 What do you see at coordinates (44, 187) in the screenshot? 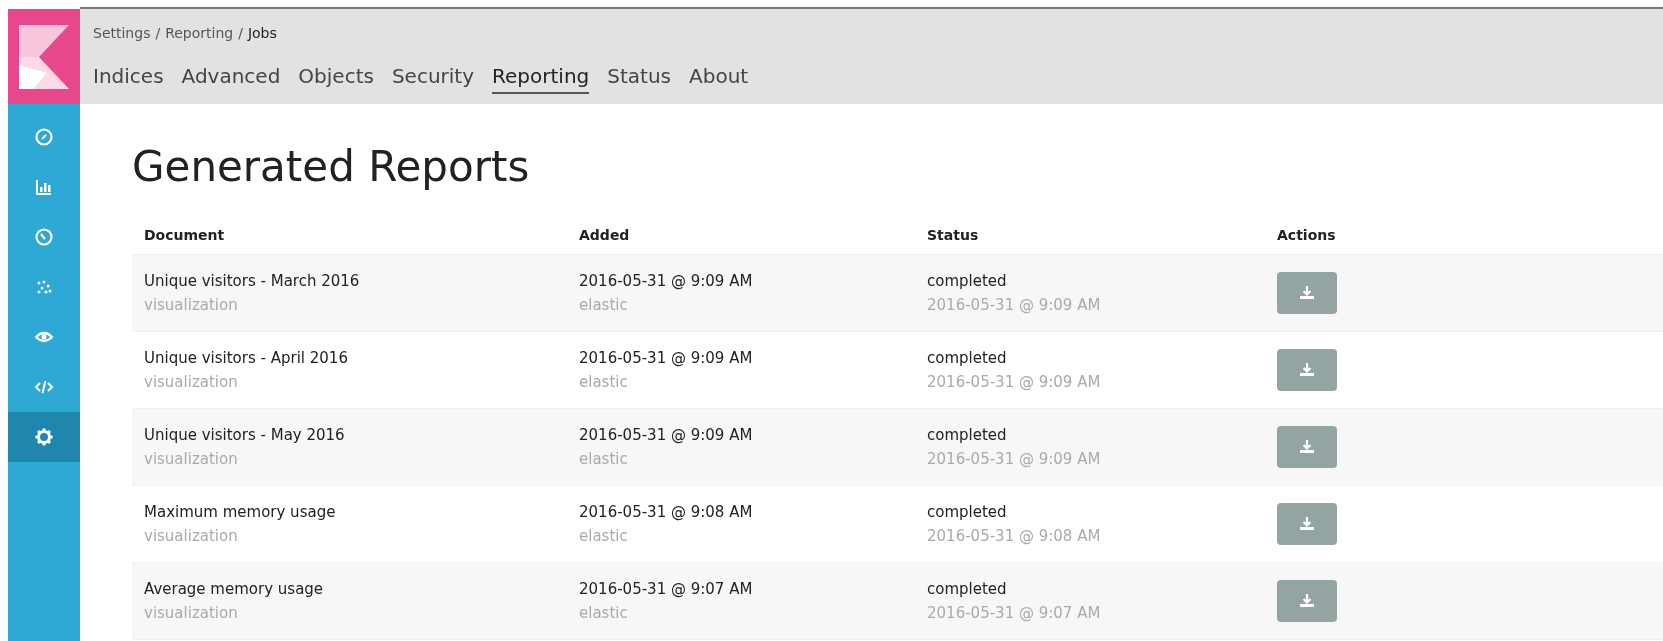
I see `bar-chart-icon` at bounding box center [44, 187].